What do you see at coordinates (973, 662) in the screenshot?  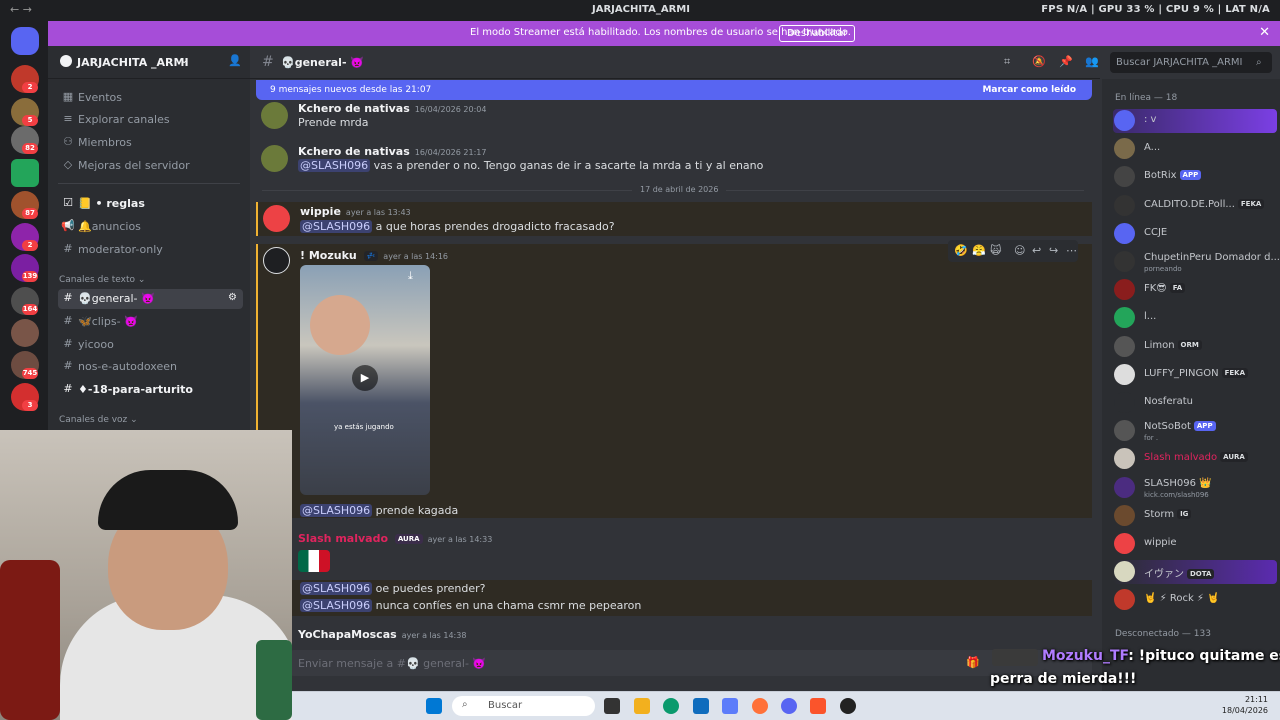 I see `gift-icon: 🎁` at bounding box center [973, 662].